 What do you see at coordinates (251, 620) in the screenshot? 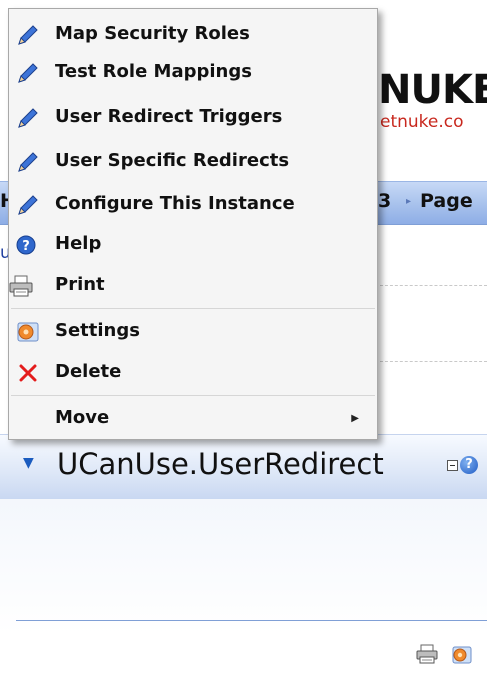
I see `footer-divider` at bounding box center [251, 620].